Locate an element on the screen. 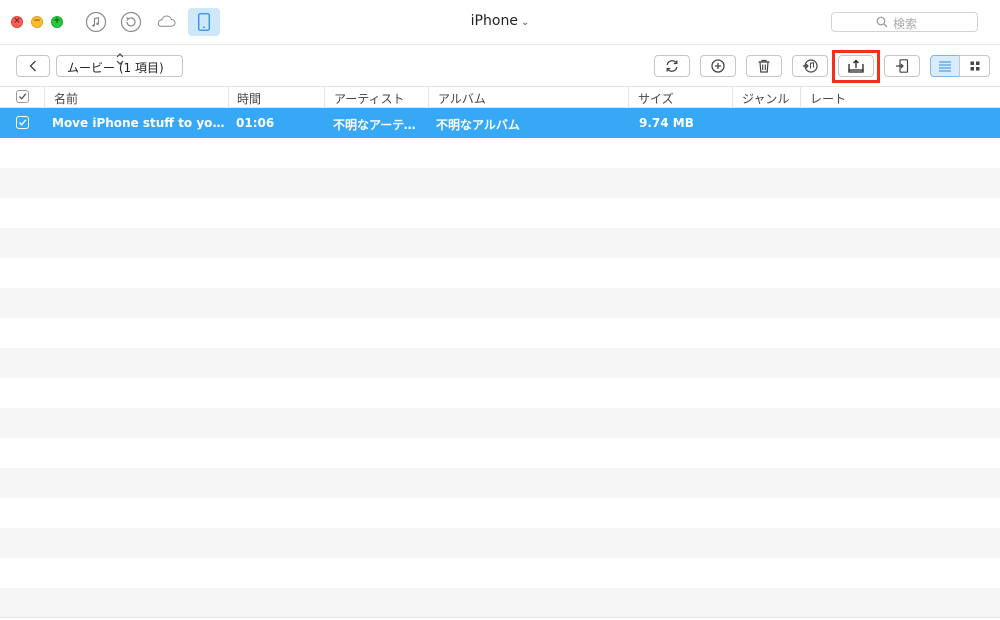 This screenshot has width=1000, height=620. list-view-button is located at coordinates (945, 66).